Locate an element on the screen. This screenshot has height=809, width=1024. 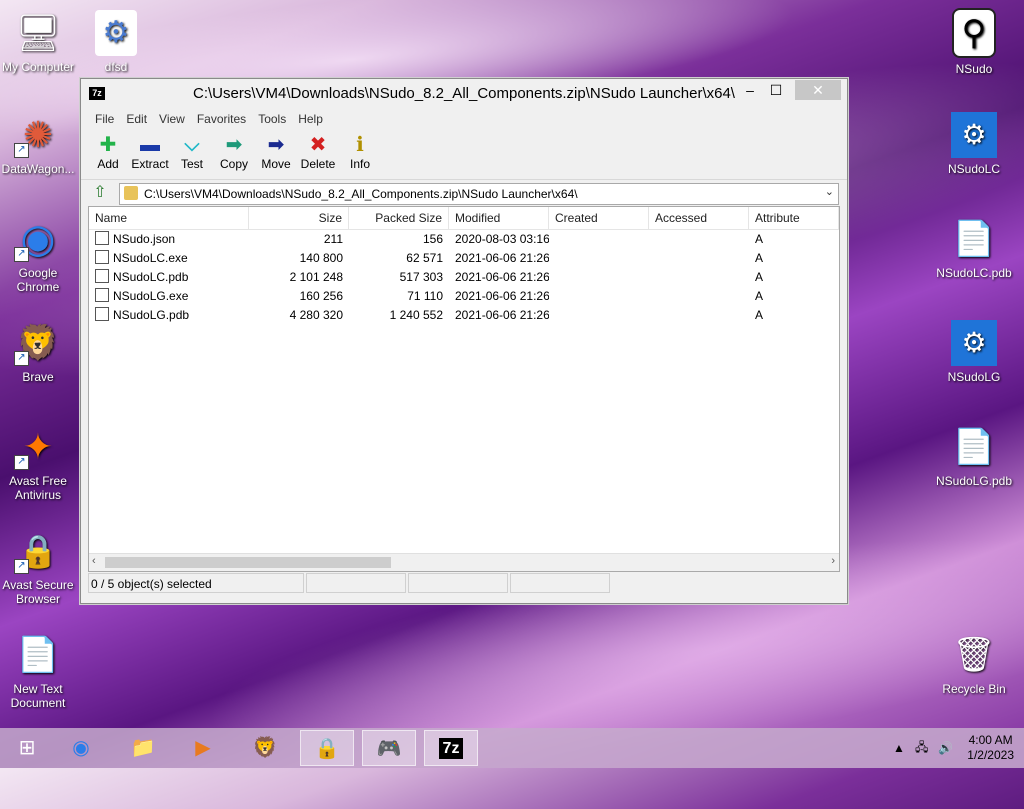
desktop-icon-recycle-bin: 🗑 Recycle Bin is located at coordinates (974, 664).